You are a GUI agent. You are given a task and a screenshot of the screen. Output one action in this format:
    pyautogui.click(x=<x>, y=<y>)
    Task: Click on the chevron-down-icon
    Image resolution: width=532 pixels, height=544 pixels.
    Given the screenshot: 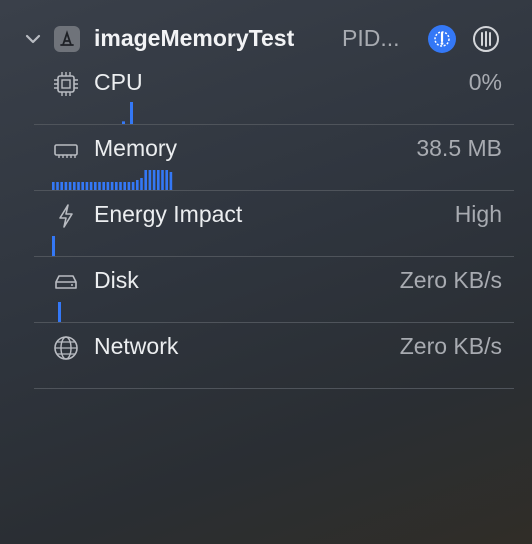 What is the action you would take?
    pyautogui.click(x=33, y=39)
    